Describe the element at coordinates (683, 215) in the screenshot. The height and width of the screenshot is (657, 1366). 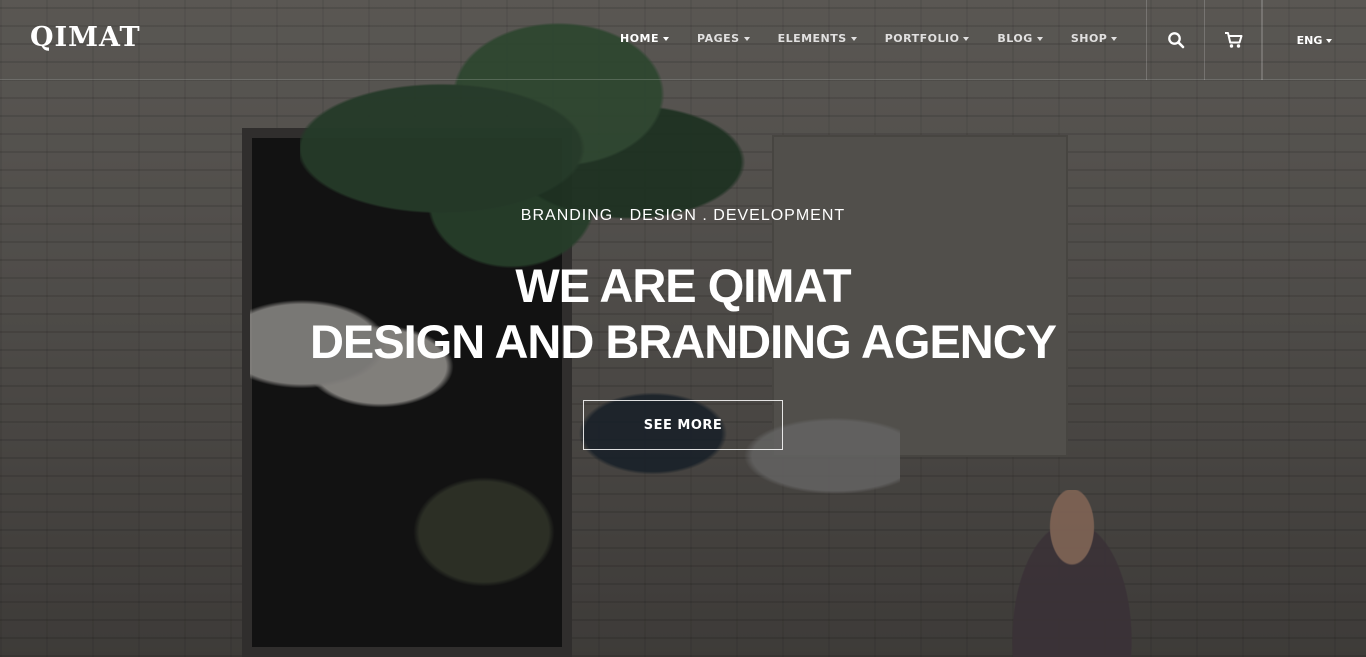
I see `hero-kicker: BRANDING . DESIGN . DEVELOPMENT` at that location.